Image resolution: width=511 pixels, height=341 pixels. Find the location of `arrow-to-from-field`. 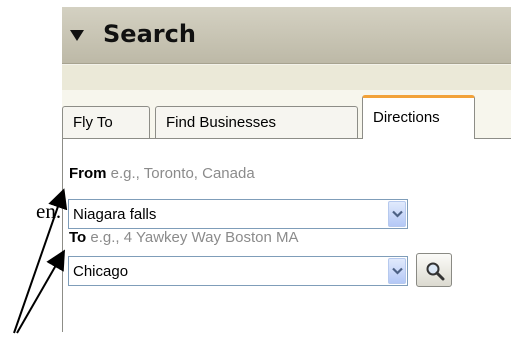

arrow-to-from-field is located at coordinates (40, 261).